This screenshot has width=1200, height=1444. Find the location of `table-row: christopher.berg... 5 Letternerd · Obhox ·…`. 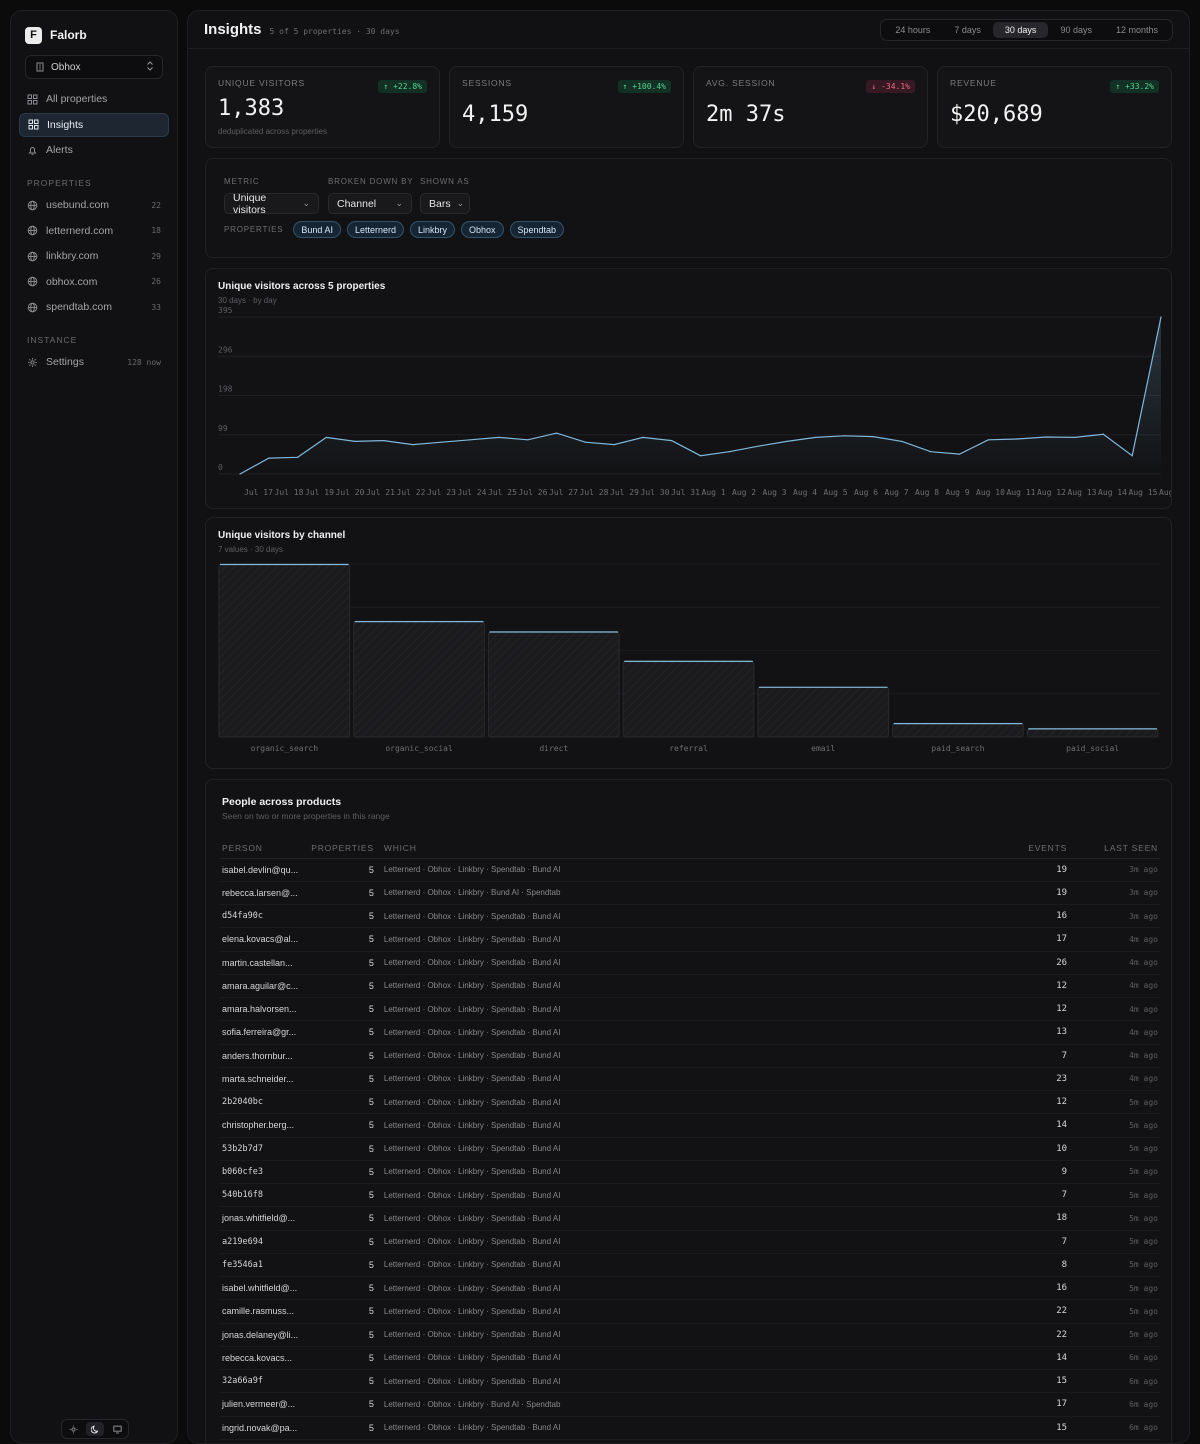

table-row: christopher.berg... 5 Letternerd · Obhox ·… is located at coordinates (690, 1125).